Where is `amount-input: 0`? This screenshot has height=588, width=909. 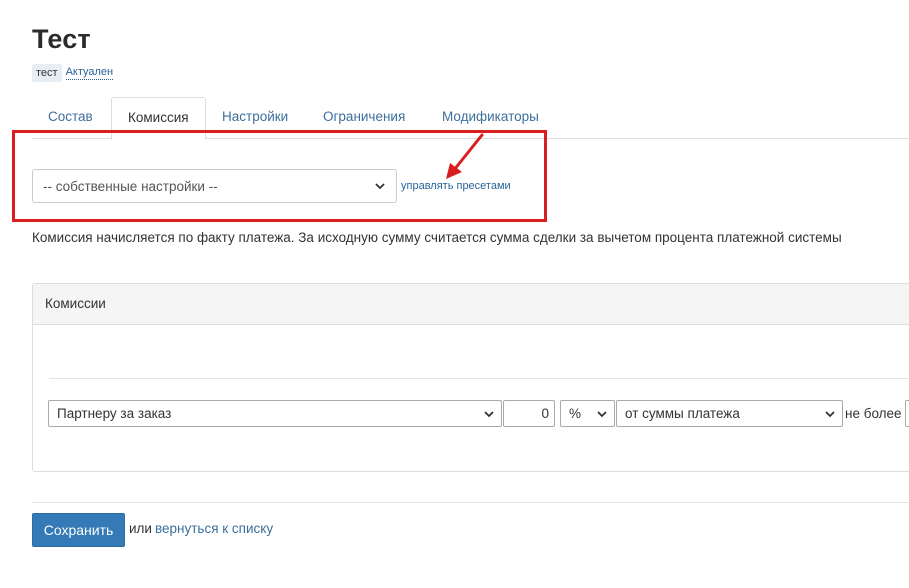 amount-input: 0 is located at coordinates (529, 413).